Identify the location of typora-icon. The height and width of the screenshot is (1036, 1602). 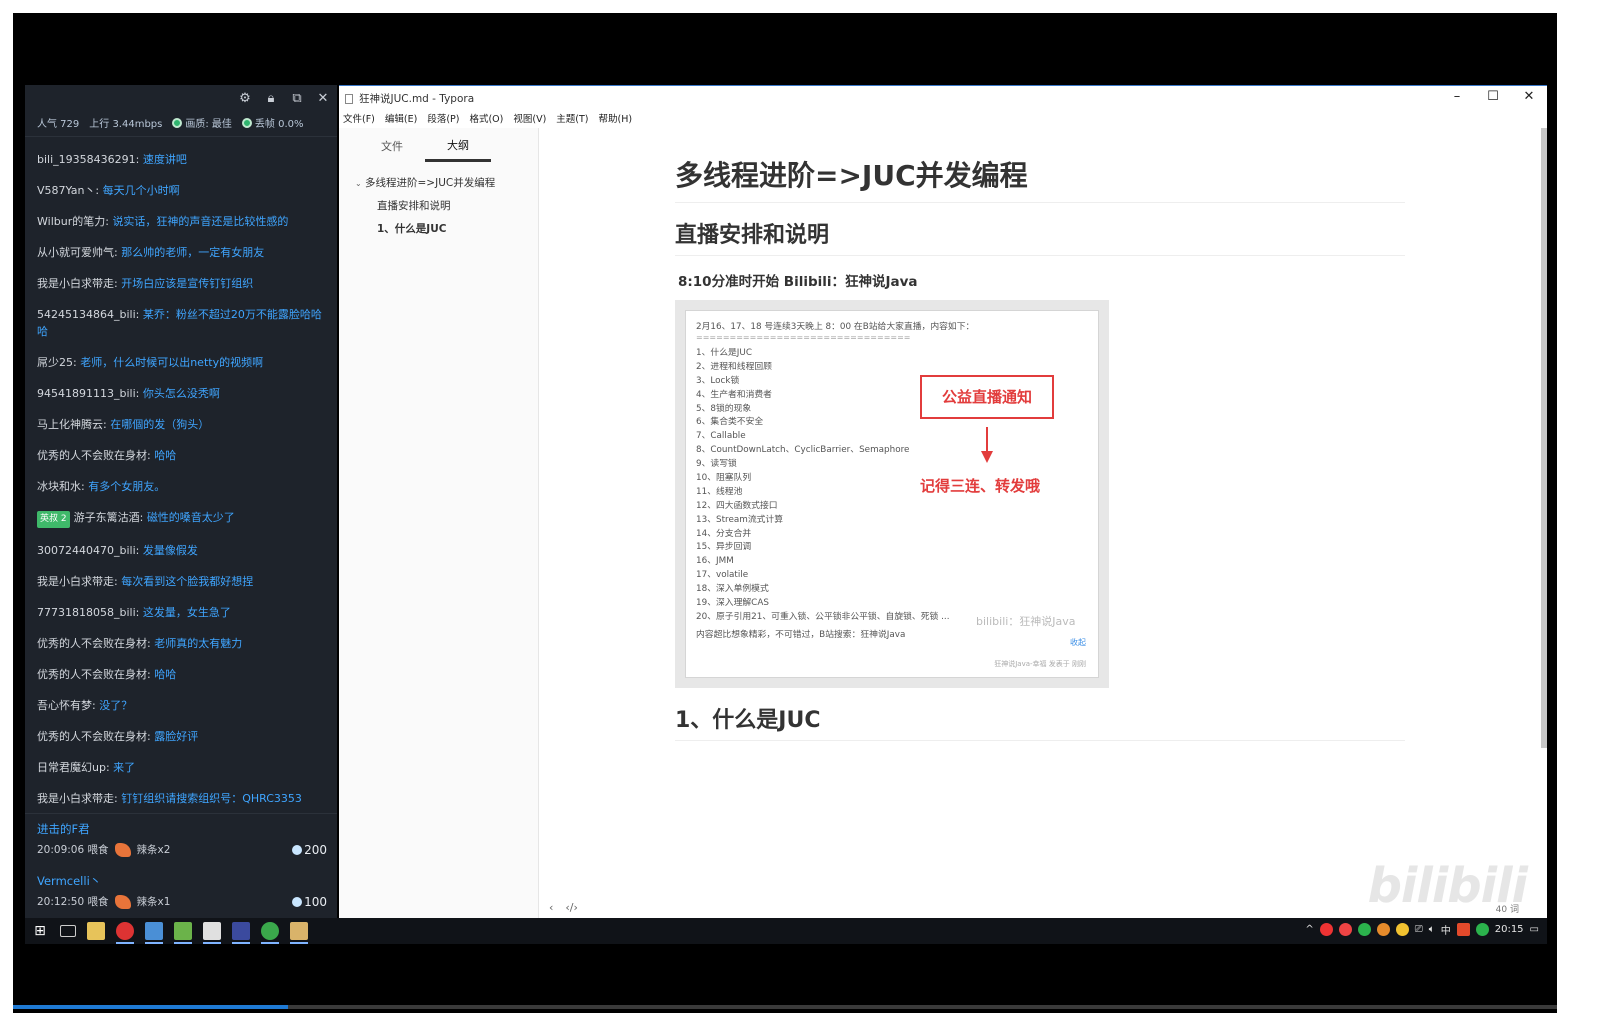
(212, 933).